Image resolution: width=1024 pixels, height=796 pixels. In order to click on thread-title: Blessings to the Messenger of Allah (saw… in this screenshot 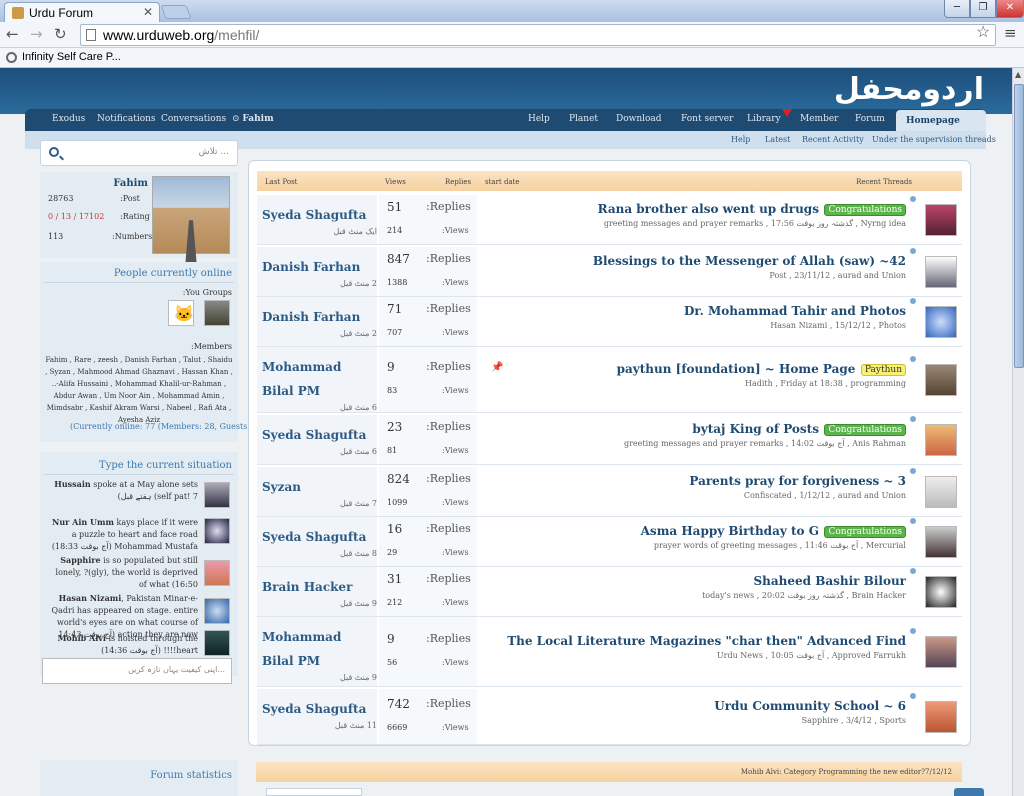, I will do `click(749, 261)`.